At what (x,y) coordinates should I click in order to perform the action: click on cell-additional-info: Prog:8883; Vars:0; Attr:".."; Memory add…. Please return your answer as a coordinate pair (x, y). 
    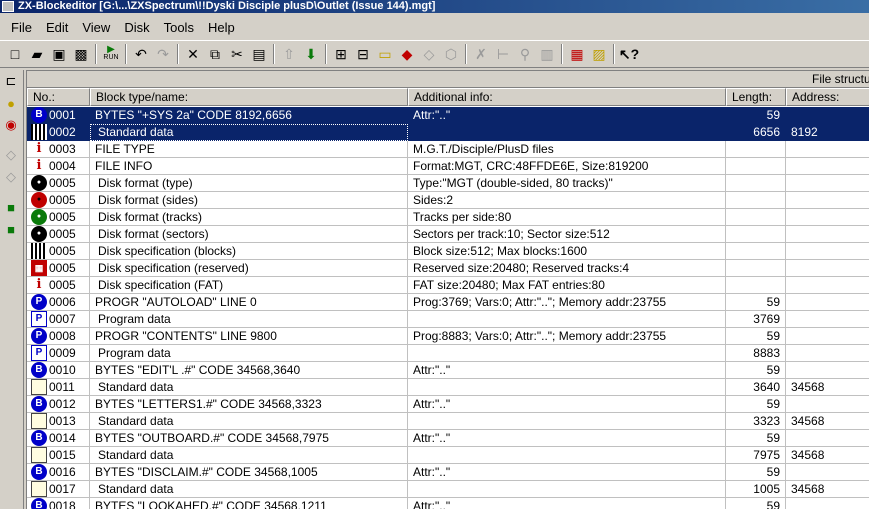
    Looking at the image, I should click on (567, 336).